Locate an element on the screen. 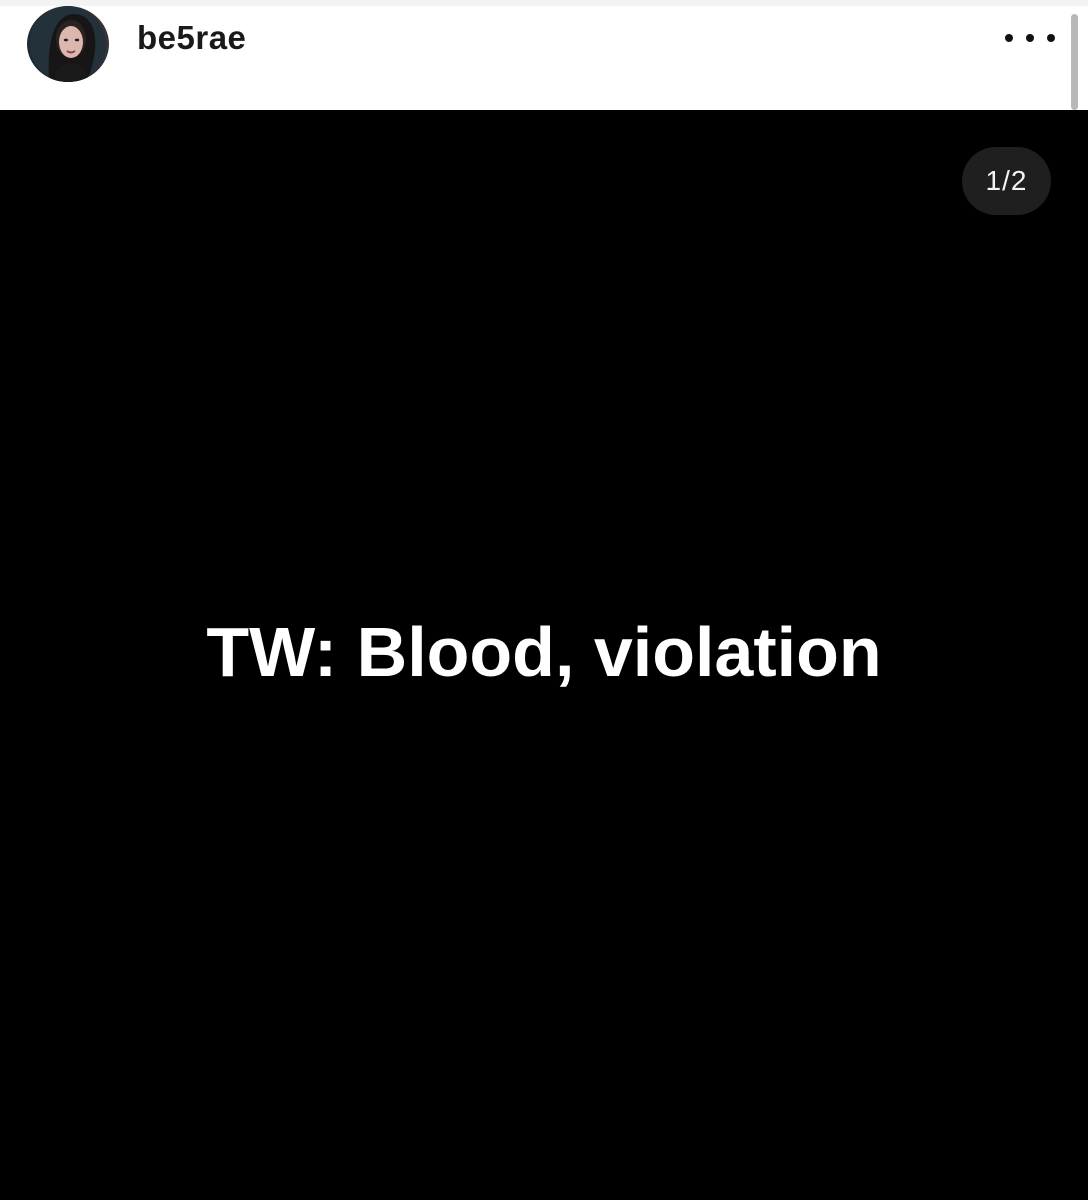  avatar-image is located at coordinates (68, 44).